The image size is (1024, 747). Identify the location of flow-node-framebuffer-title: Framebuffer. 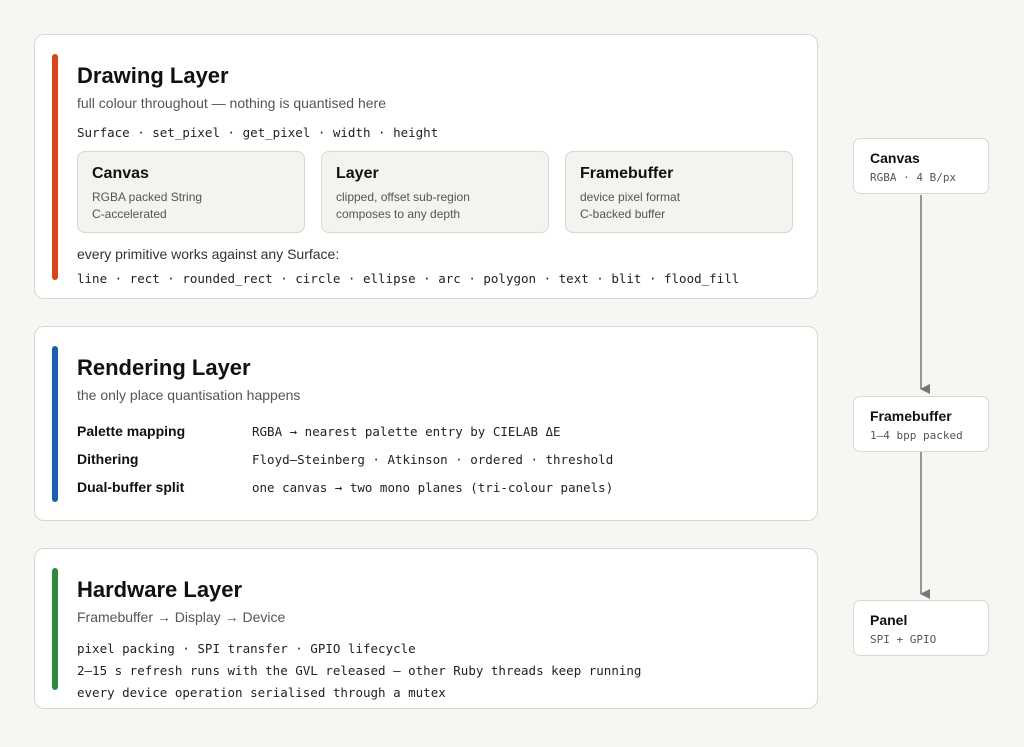
(911, 416).